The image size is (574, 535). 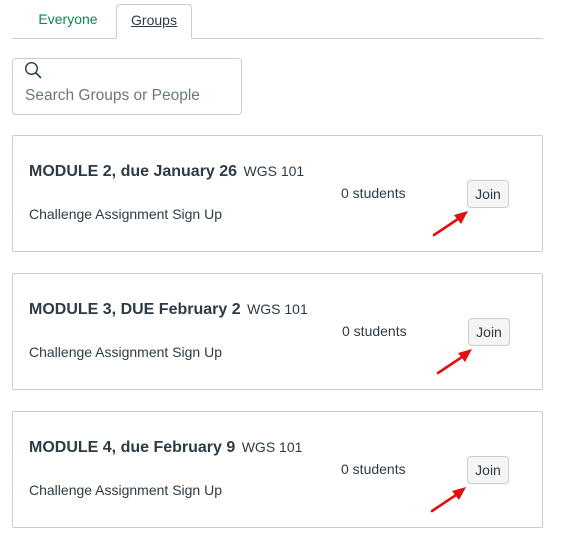 I want to click on group-title: MODULE 4, due February 9 WGS 101, so click(x=165, y=448).